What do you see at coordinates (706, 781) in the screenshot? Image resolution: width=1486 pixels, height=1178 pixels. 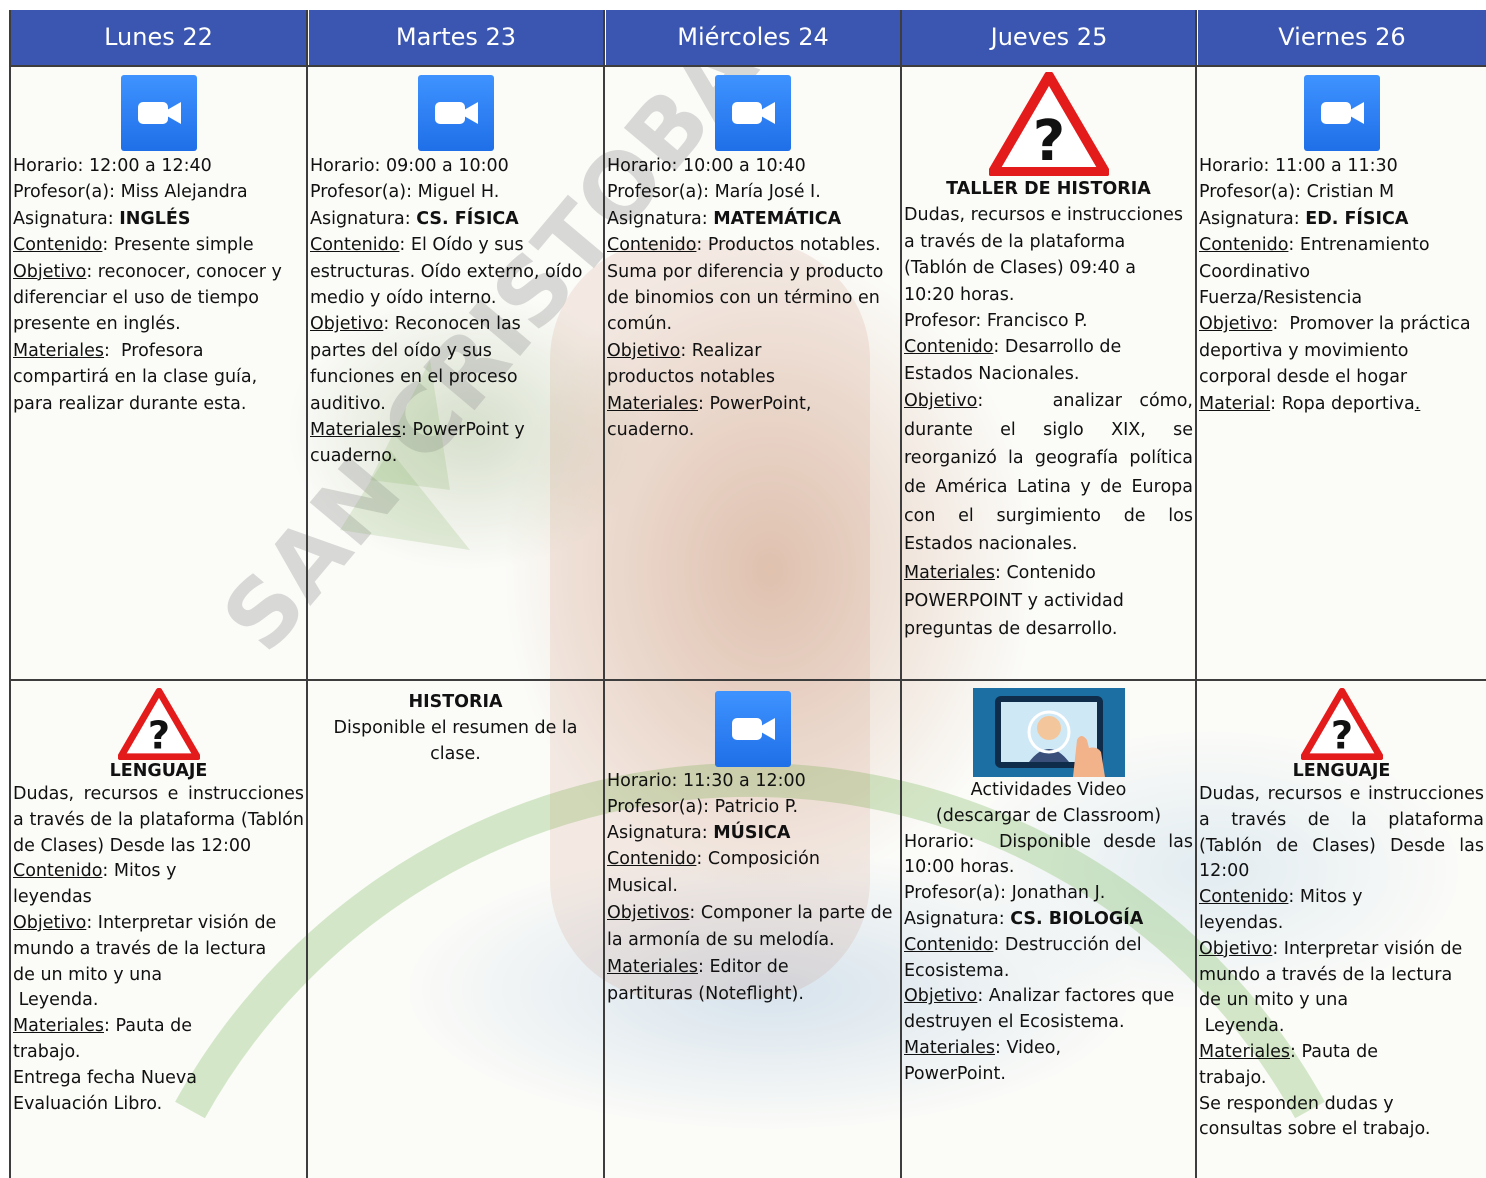 I see `horario: Horario: 11:30 a 12:00` at bounding box center [706, 781].